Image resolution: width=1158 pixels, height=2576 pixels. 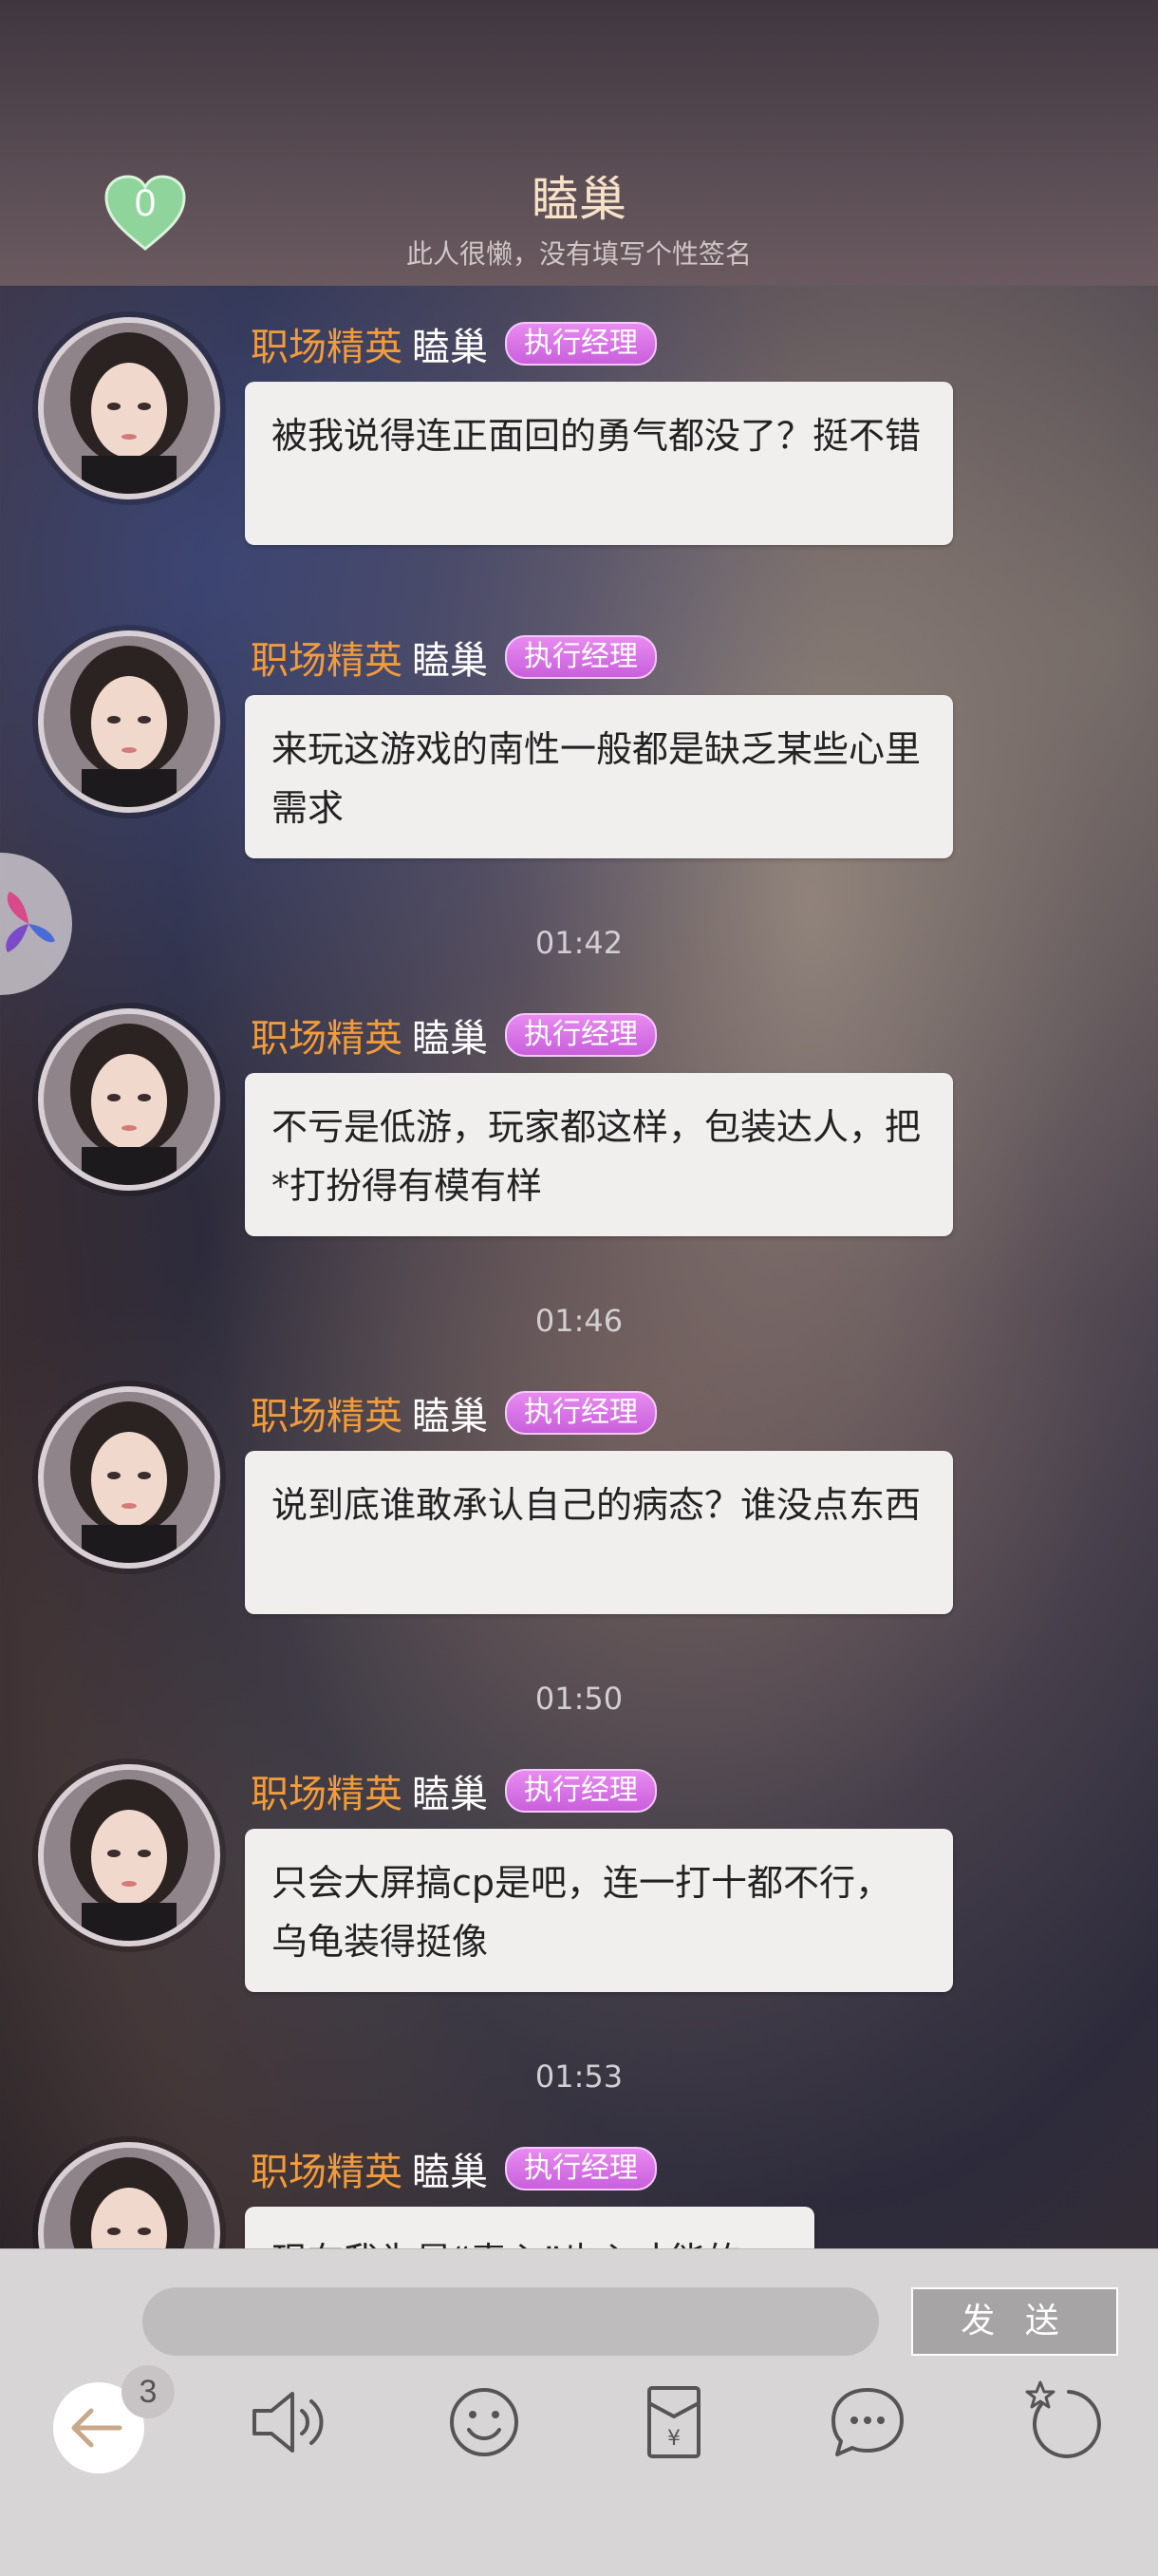 I want to click on chat-bubble-icon, so click(x=867, y=2422).